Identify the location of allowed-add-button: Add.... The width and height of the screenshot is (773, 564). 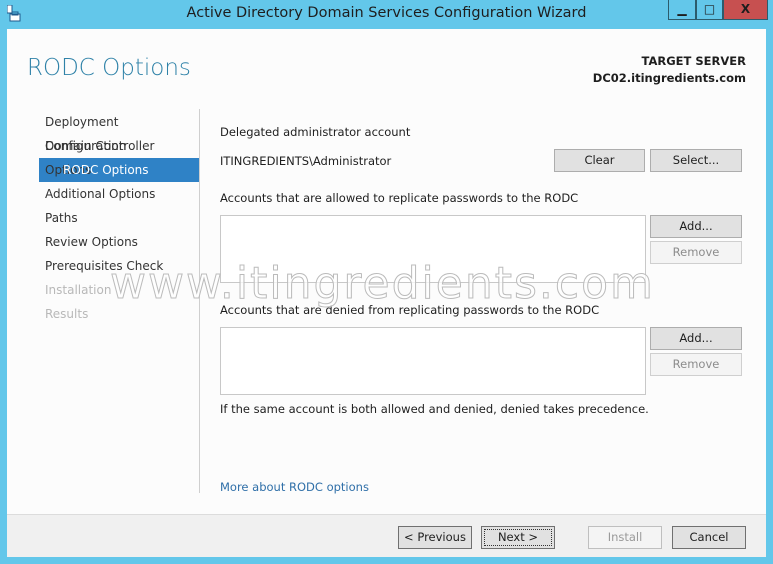
(696, 226).